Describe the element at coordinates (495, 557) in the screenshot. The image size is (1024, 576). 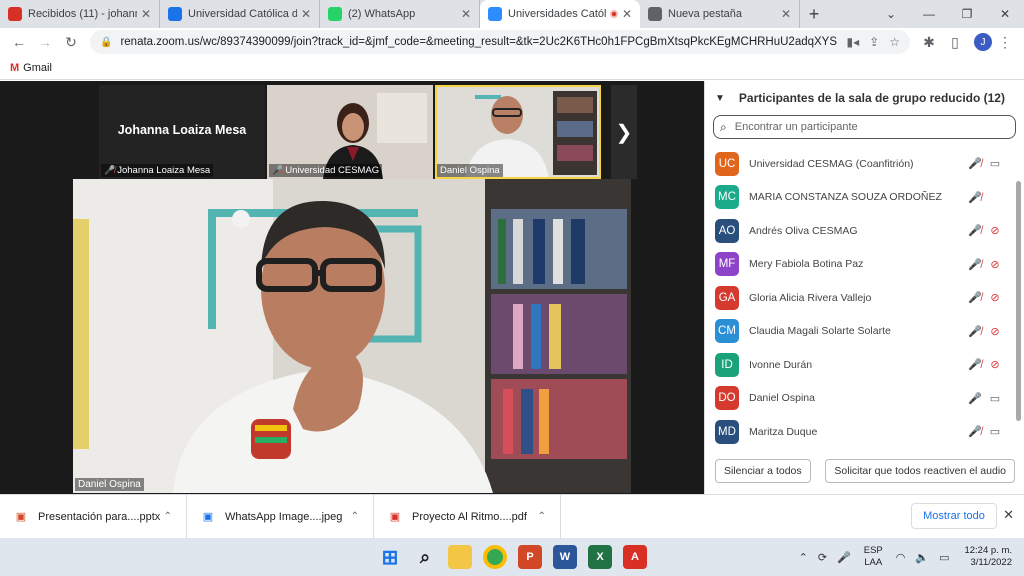
I see `chrome-icon` at that location.